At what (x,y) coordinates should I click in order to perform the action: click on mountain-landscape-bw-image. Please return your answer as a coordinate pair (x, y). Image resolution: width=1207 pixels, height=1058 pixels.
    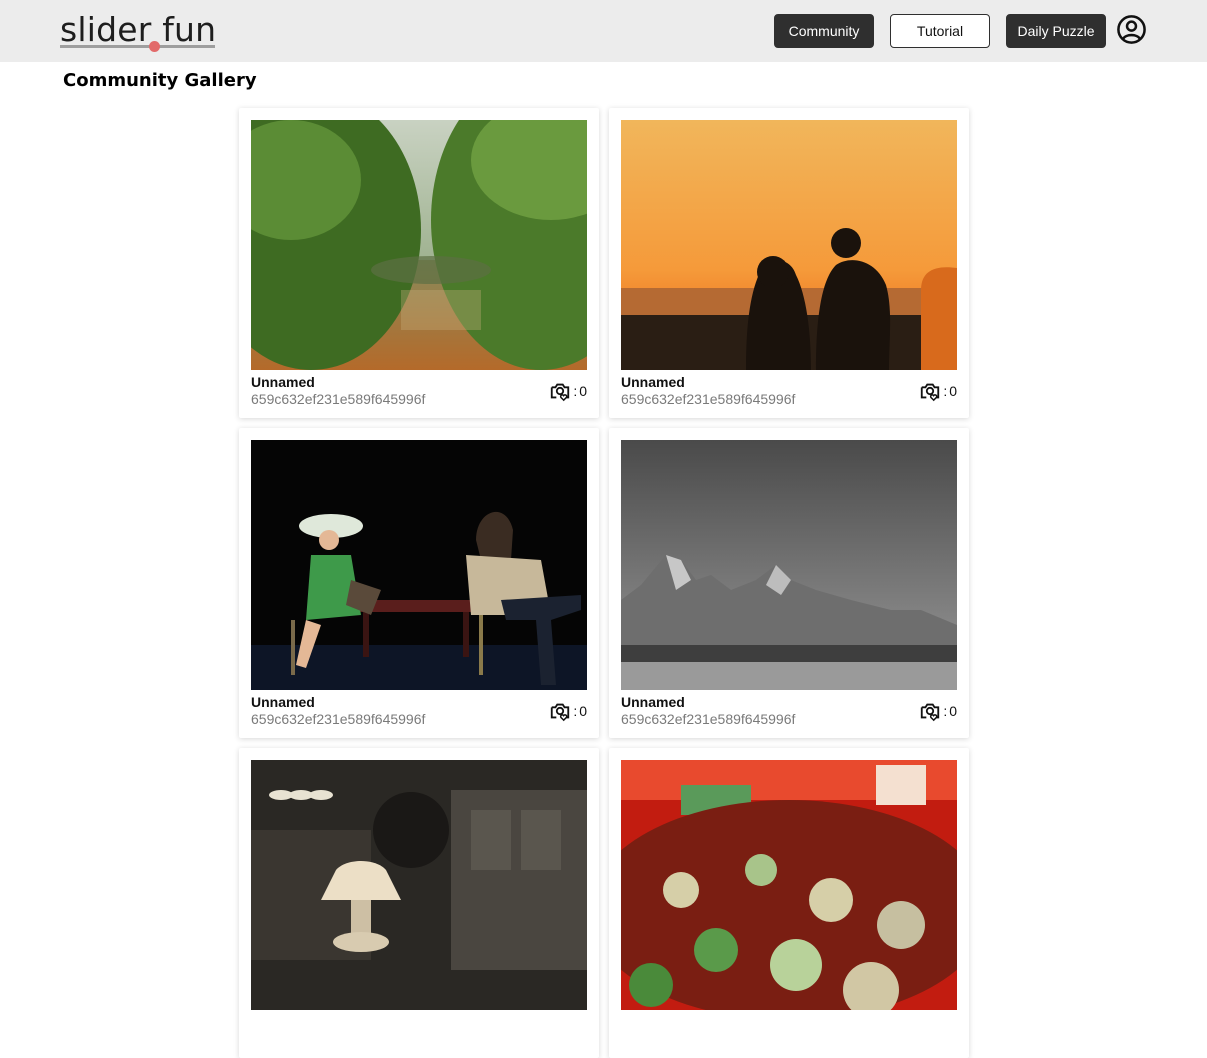
    Looking at the image, I should click on (789, 565).